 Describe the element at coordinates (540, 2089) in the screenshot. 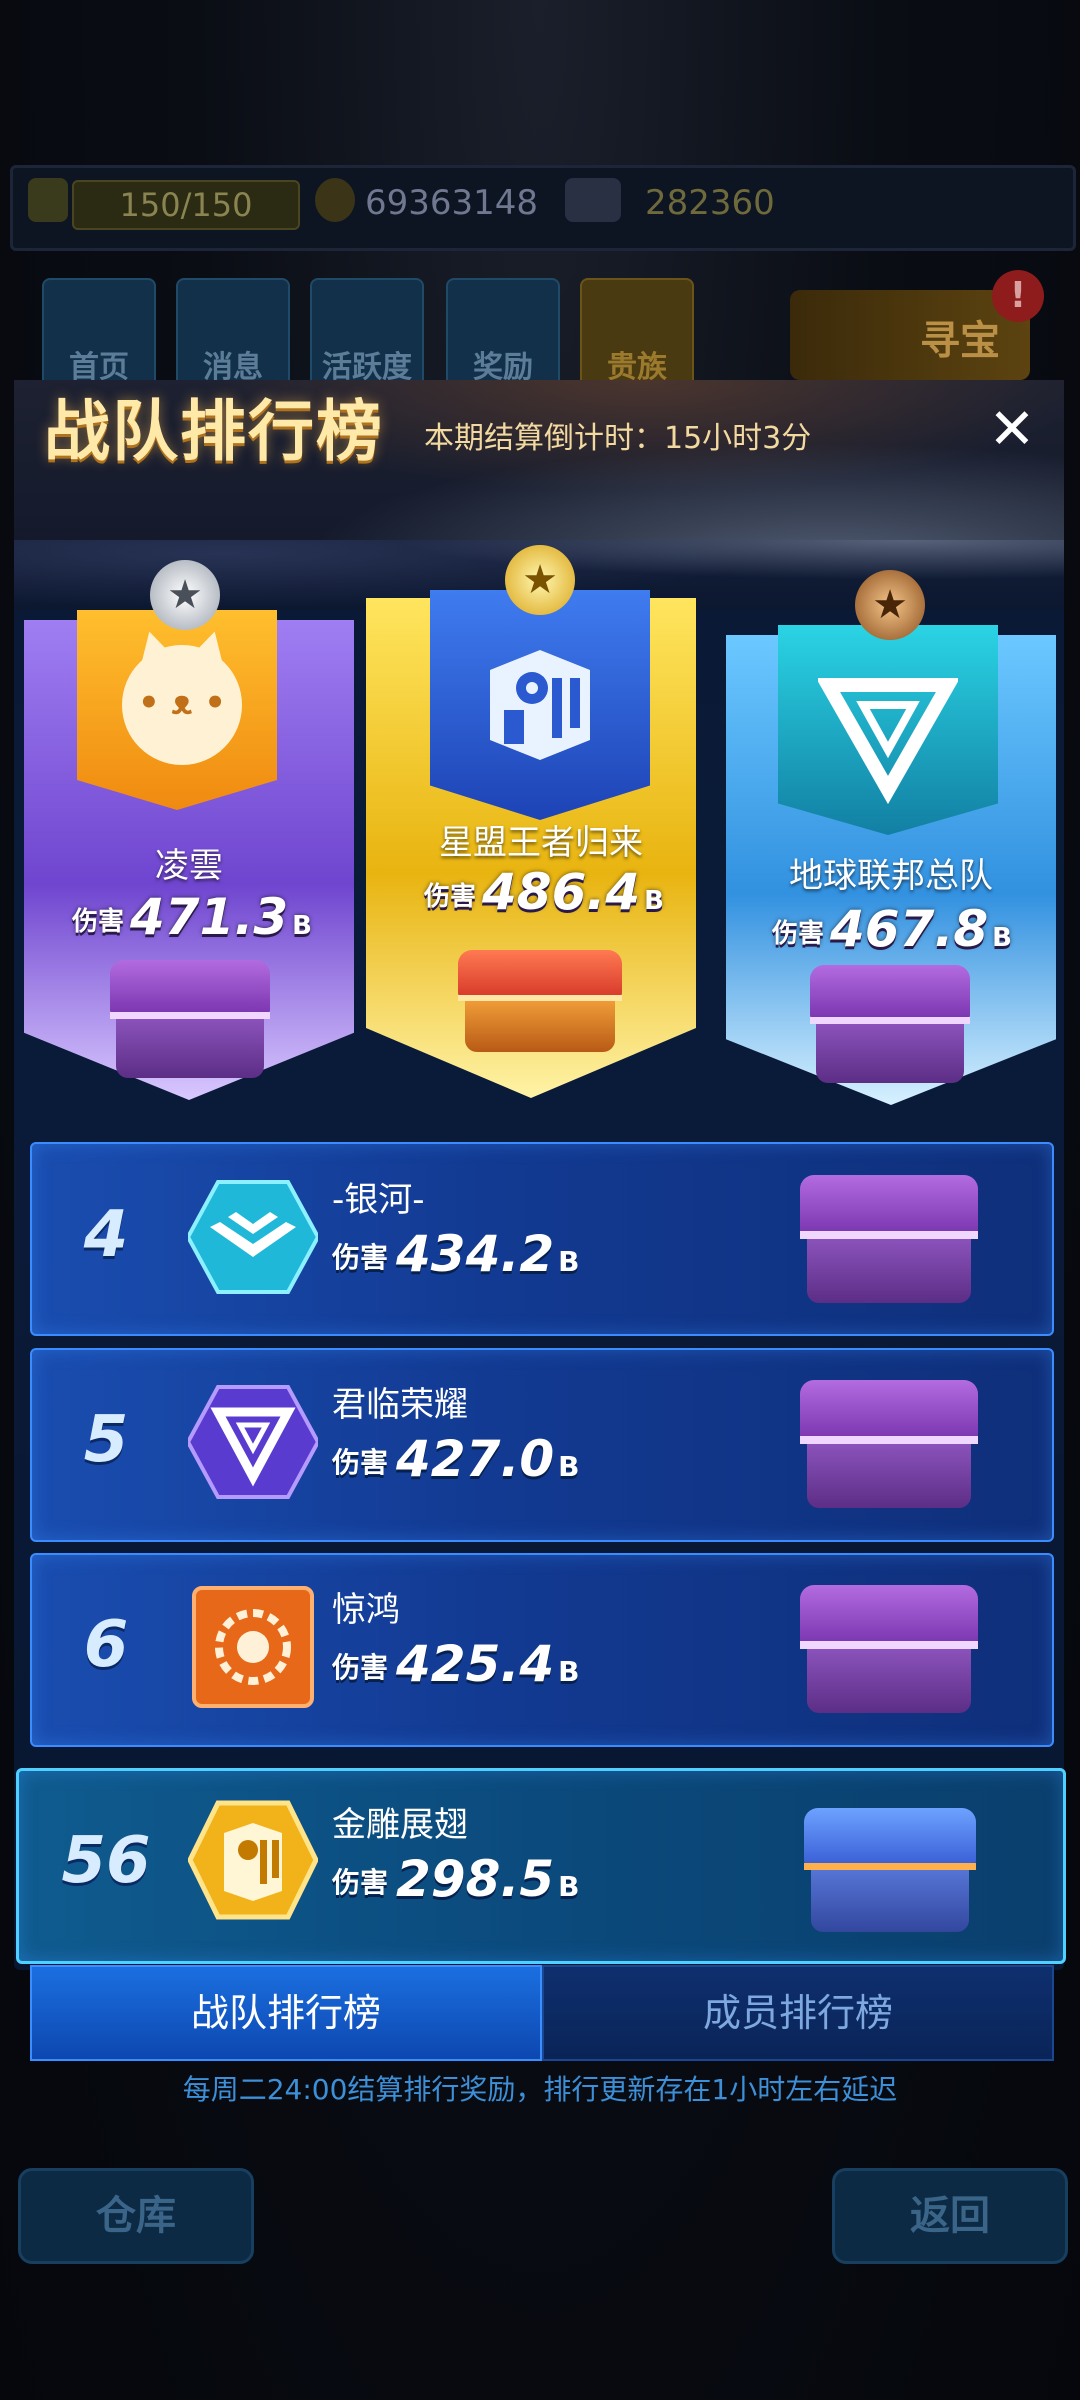

I see `settlement-notice: 每周二24:00结算排行奖励，排行更新存在1小时左右延迟` at that location.